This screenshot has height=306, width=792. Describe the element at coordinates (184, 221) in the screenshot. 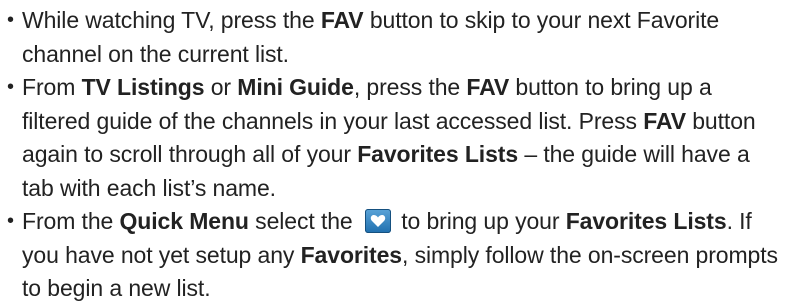

I see `bullet-bold-text: Quick Menu` at that location.